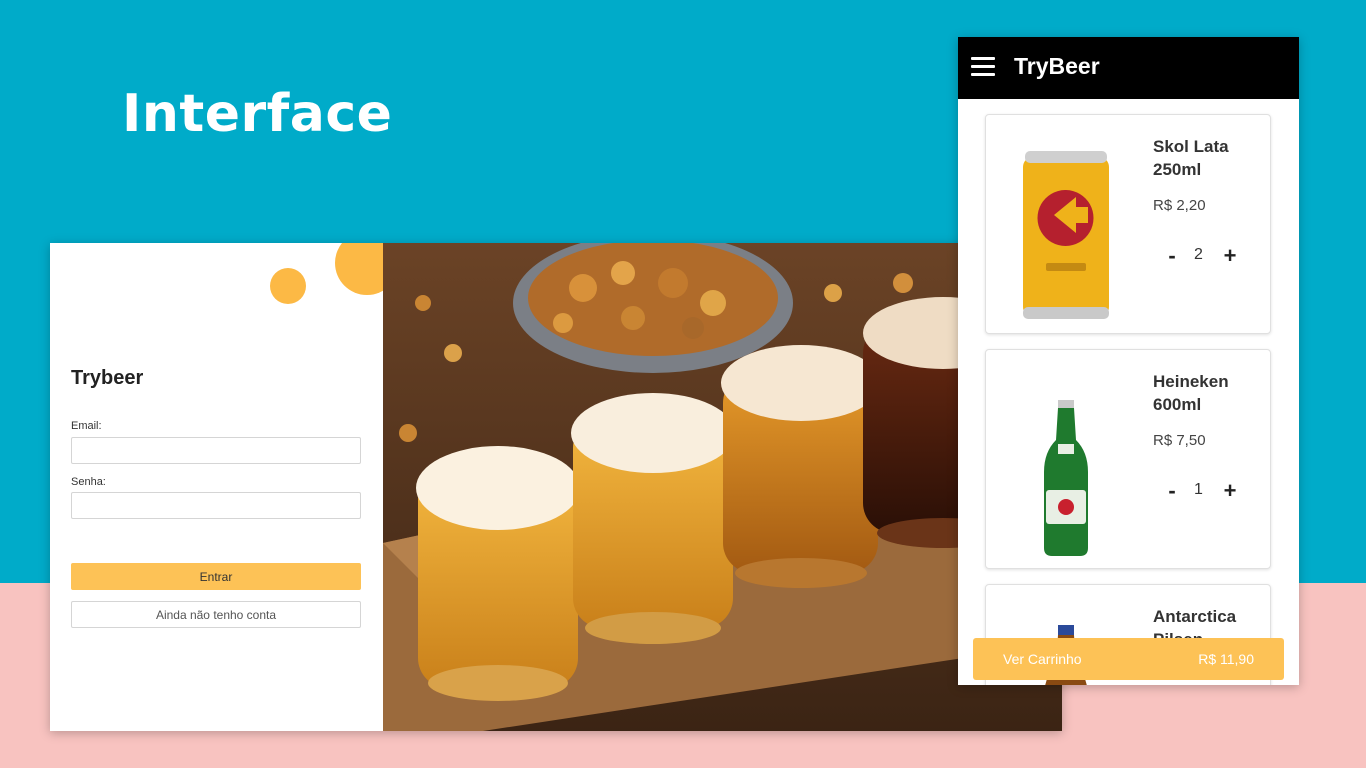  What do you see at coordinates (88, 482) in the screenshot?
I see `password-label: Senha:` at bounding box center [88, 482].